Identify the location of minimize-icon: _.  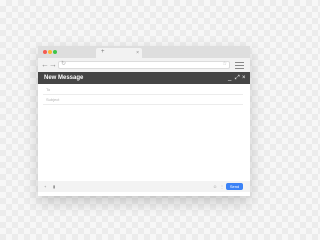
(229, 78).